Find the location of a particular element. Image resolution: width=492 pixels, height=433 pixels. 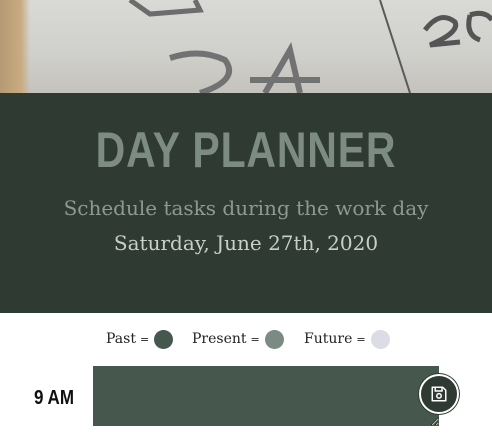

legend-item-present: Present = is located at coordinates (238, 339).